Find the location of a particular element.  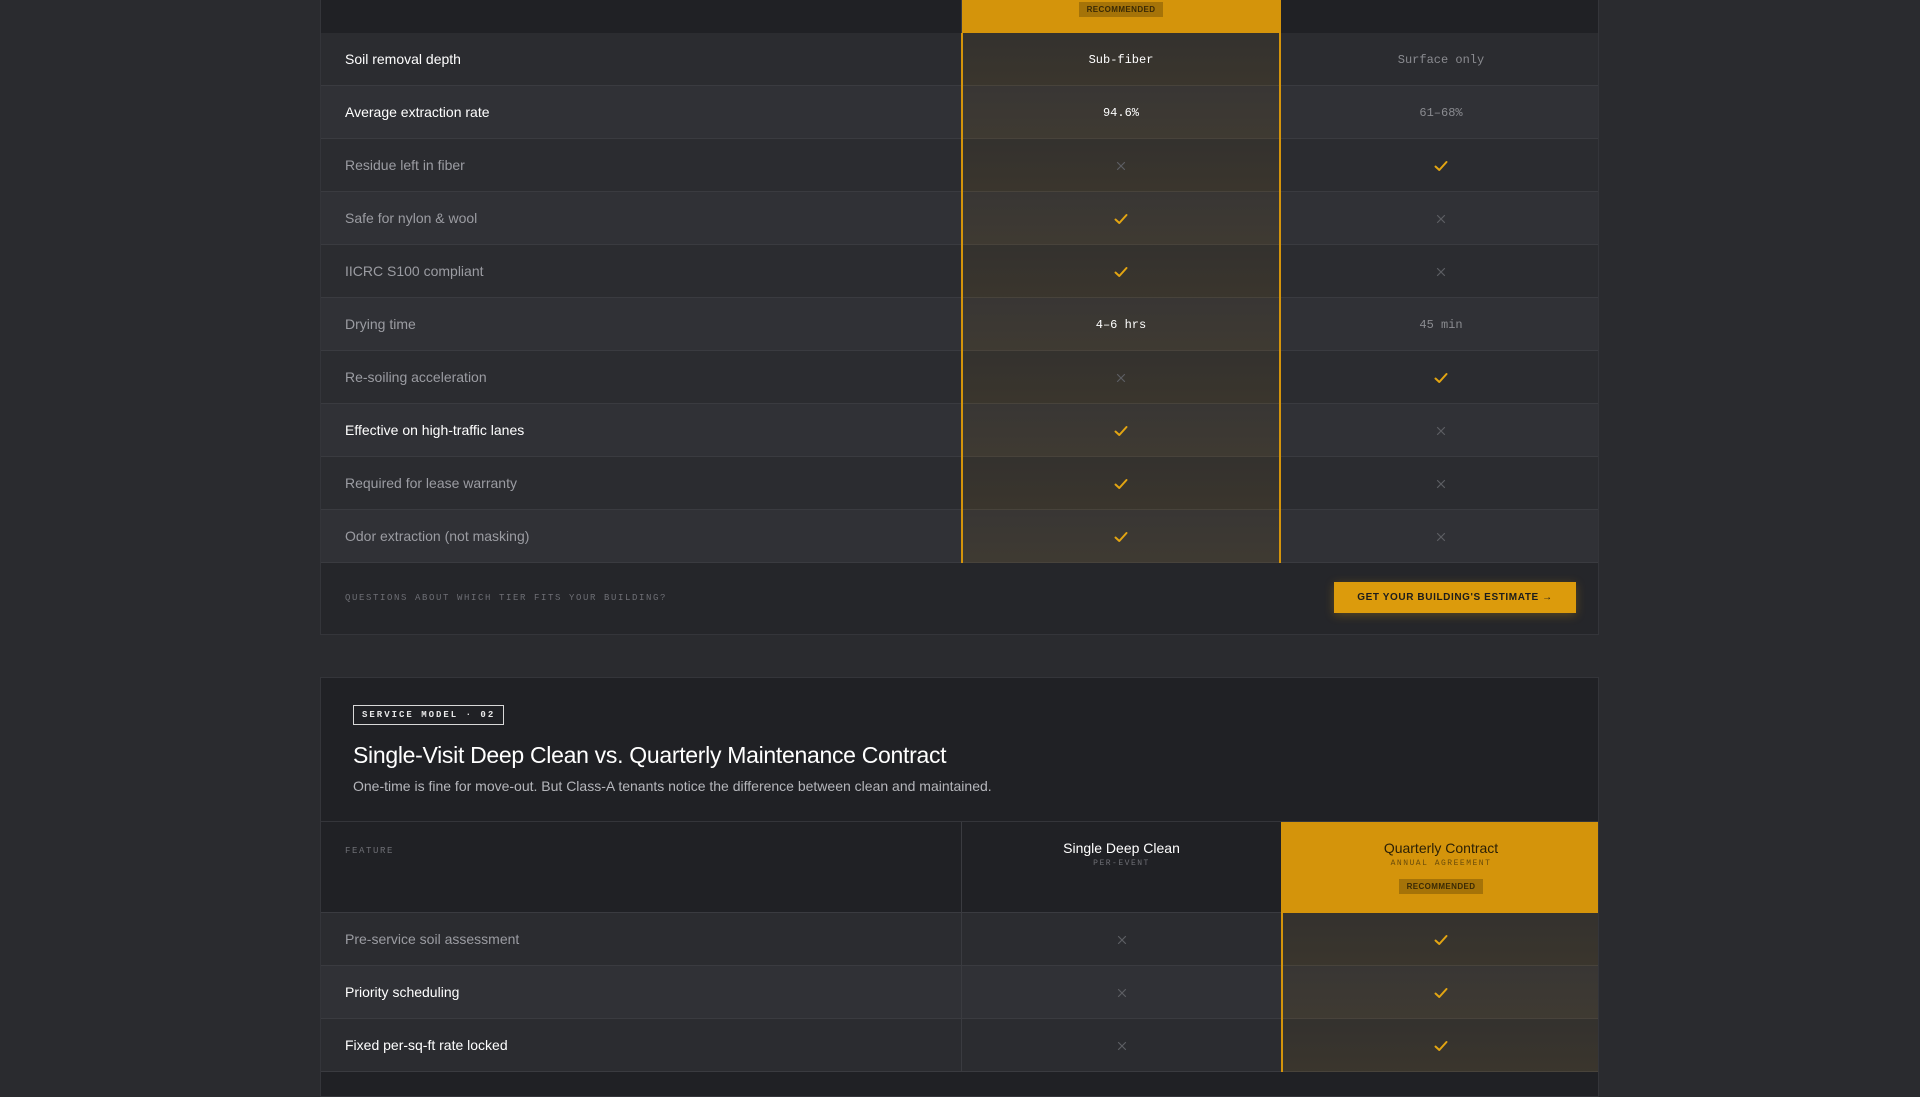

cell-value: Sub-fiber is located at coordinates (1121, 59).